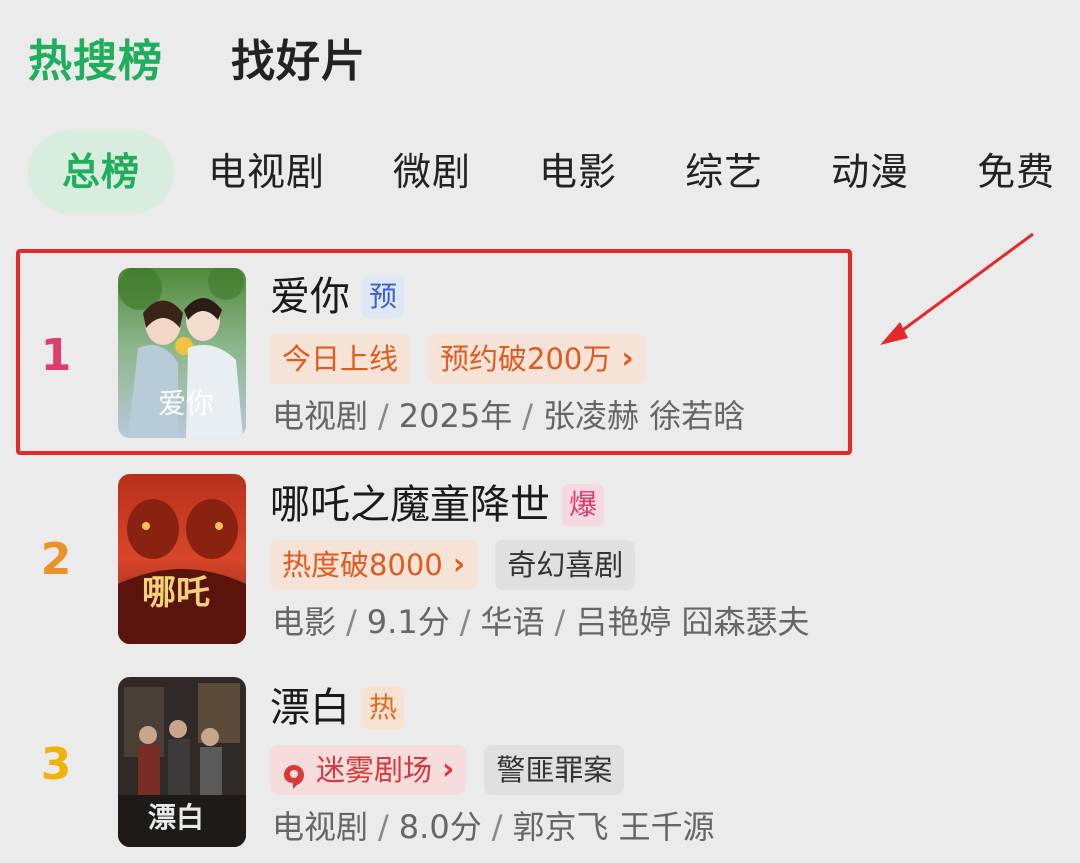 The height and width of the screenshot is (863, 1080). Describe the element at coordinates (374, 770) in the screenshot. I see `badge-label: 迷雾剧场` at that location.